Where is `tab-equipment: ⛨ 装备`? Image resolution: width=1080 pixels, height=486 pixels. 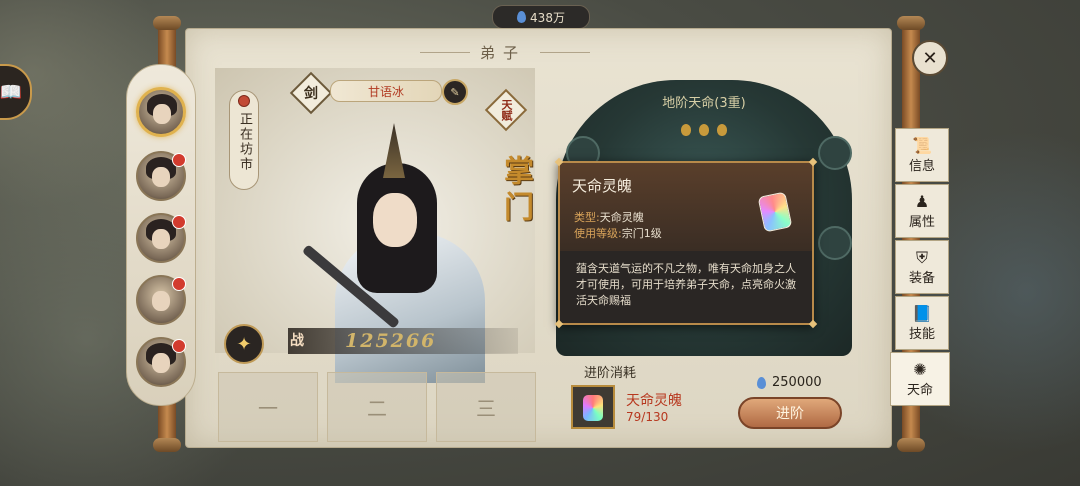
tab-equipment: ⛨ 装备 is located at coordinates (922, 267).